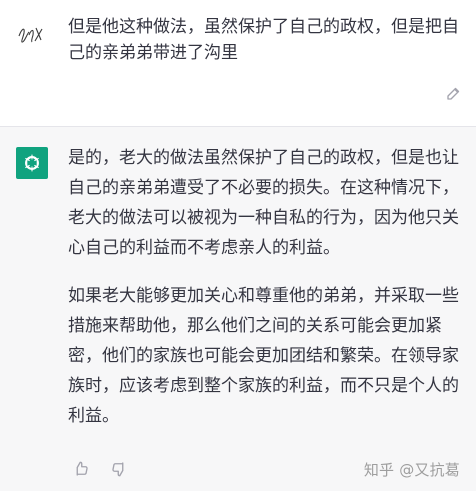  Describe the element at coordinates (81, 469) in the screenshot. I see `thumbs-up-icon` at that location.